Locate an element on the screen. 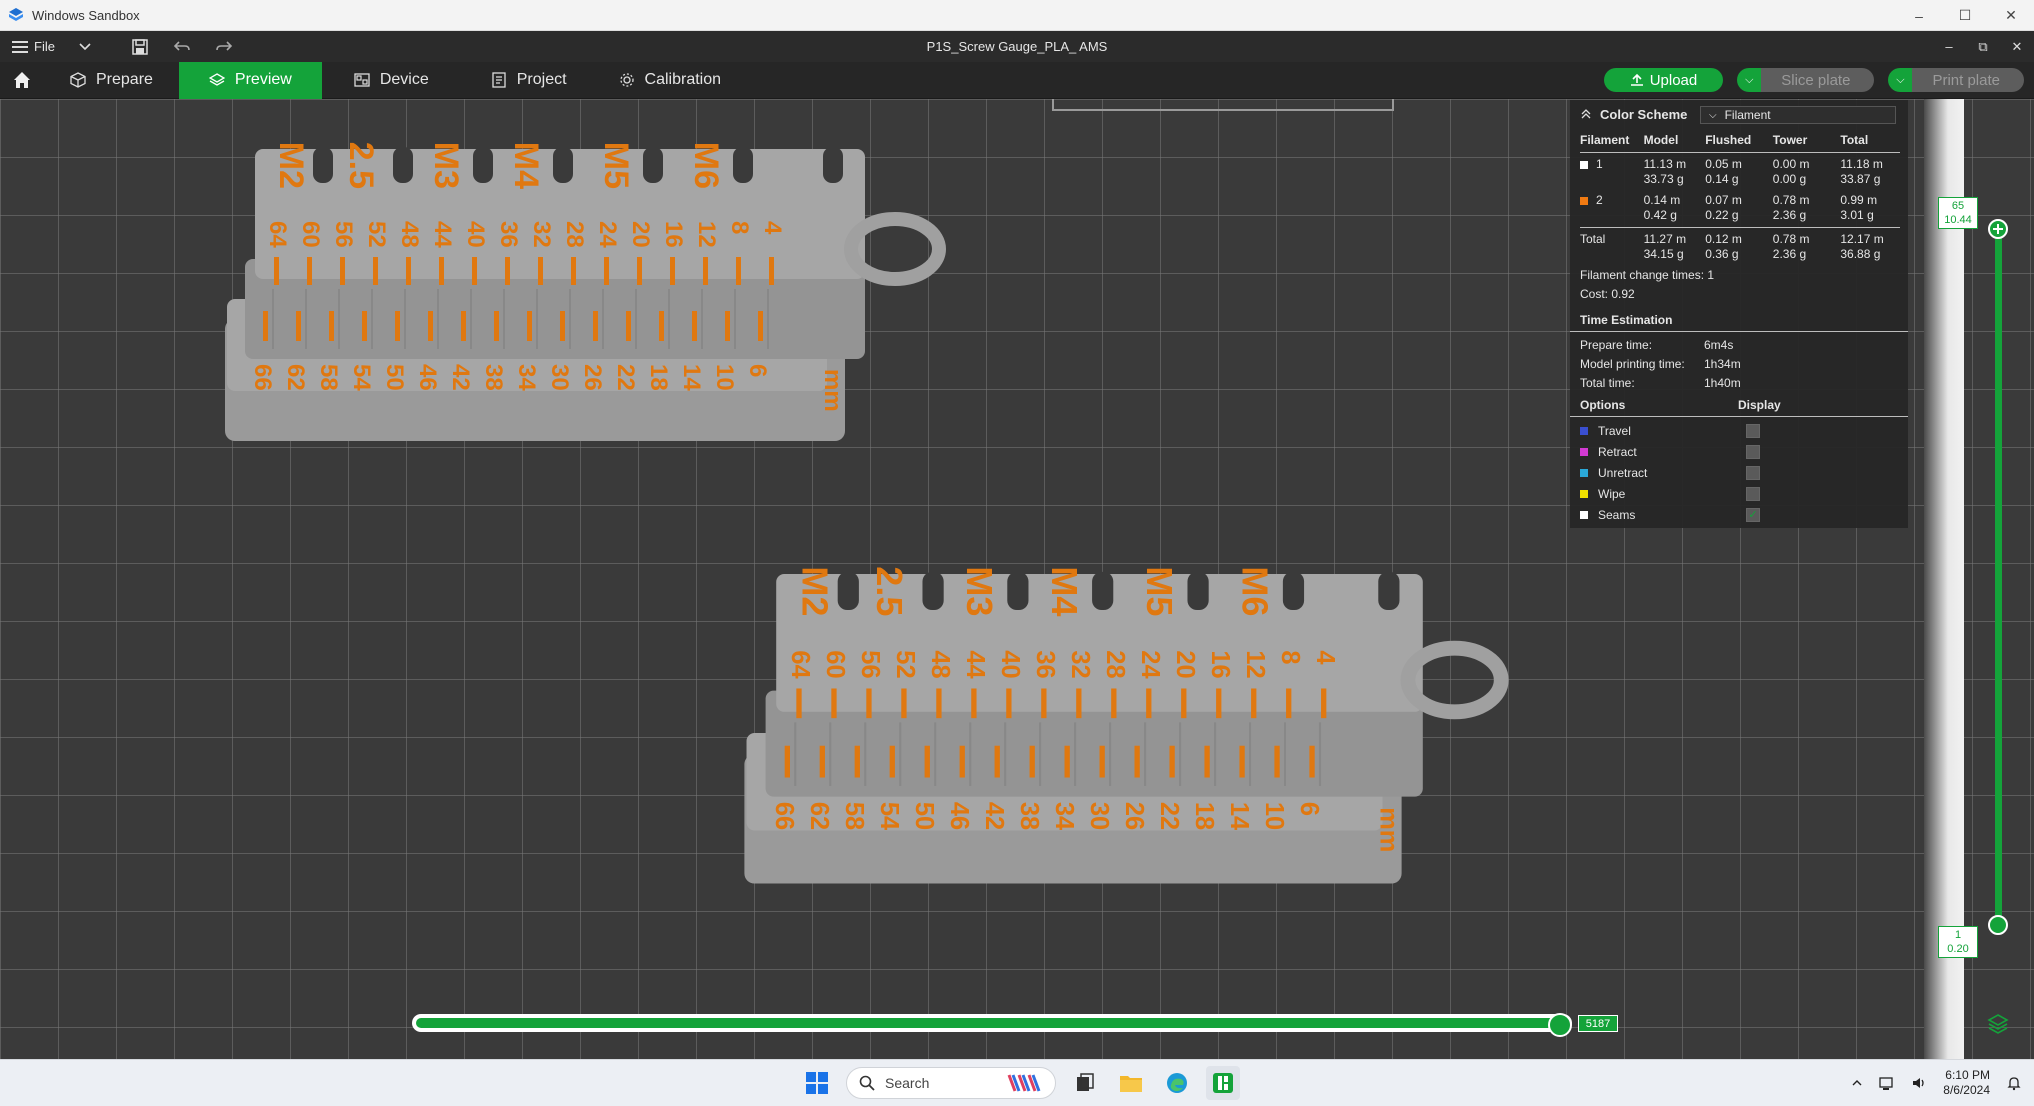  gauge-lower-number: 58 is located at coordinates (328, 377).